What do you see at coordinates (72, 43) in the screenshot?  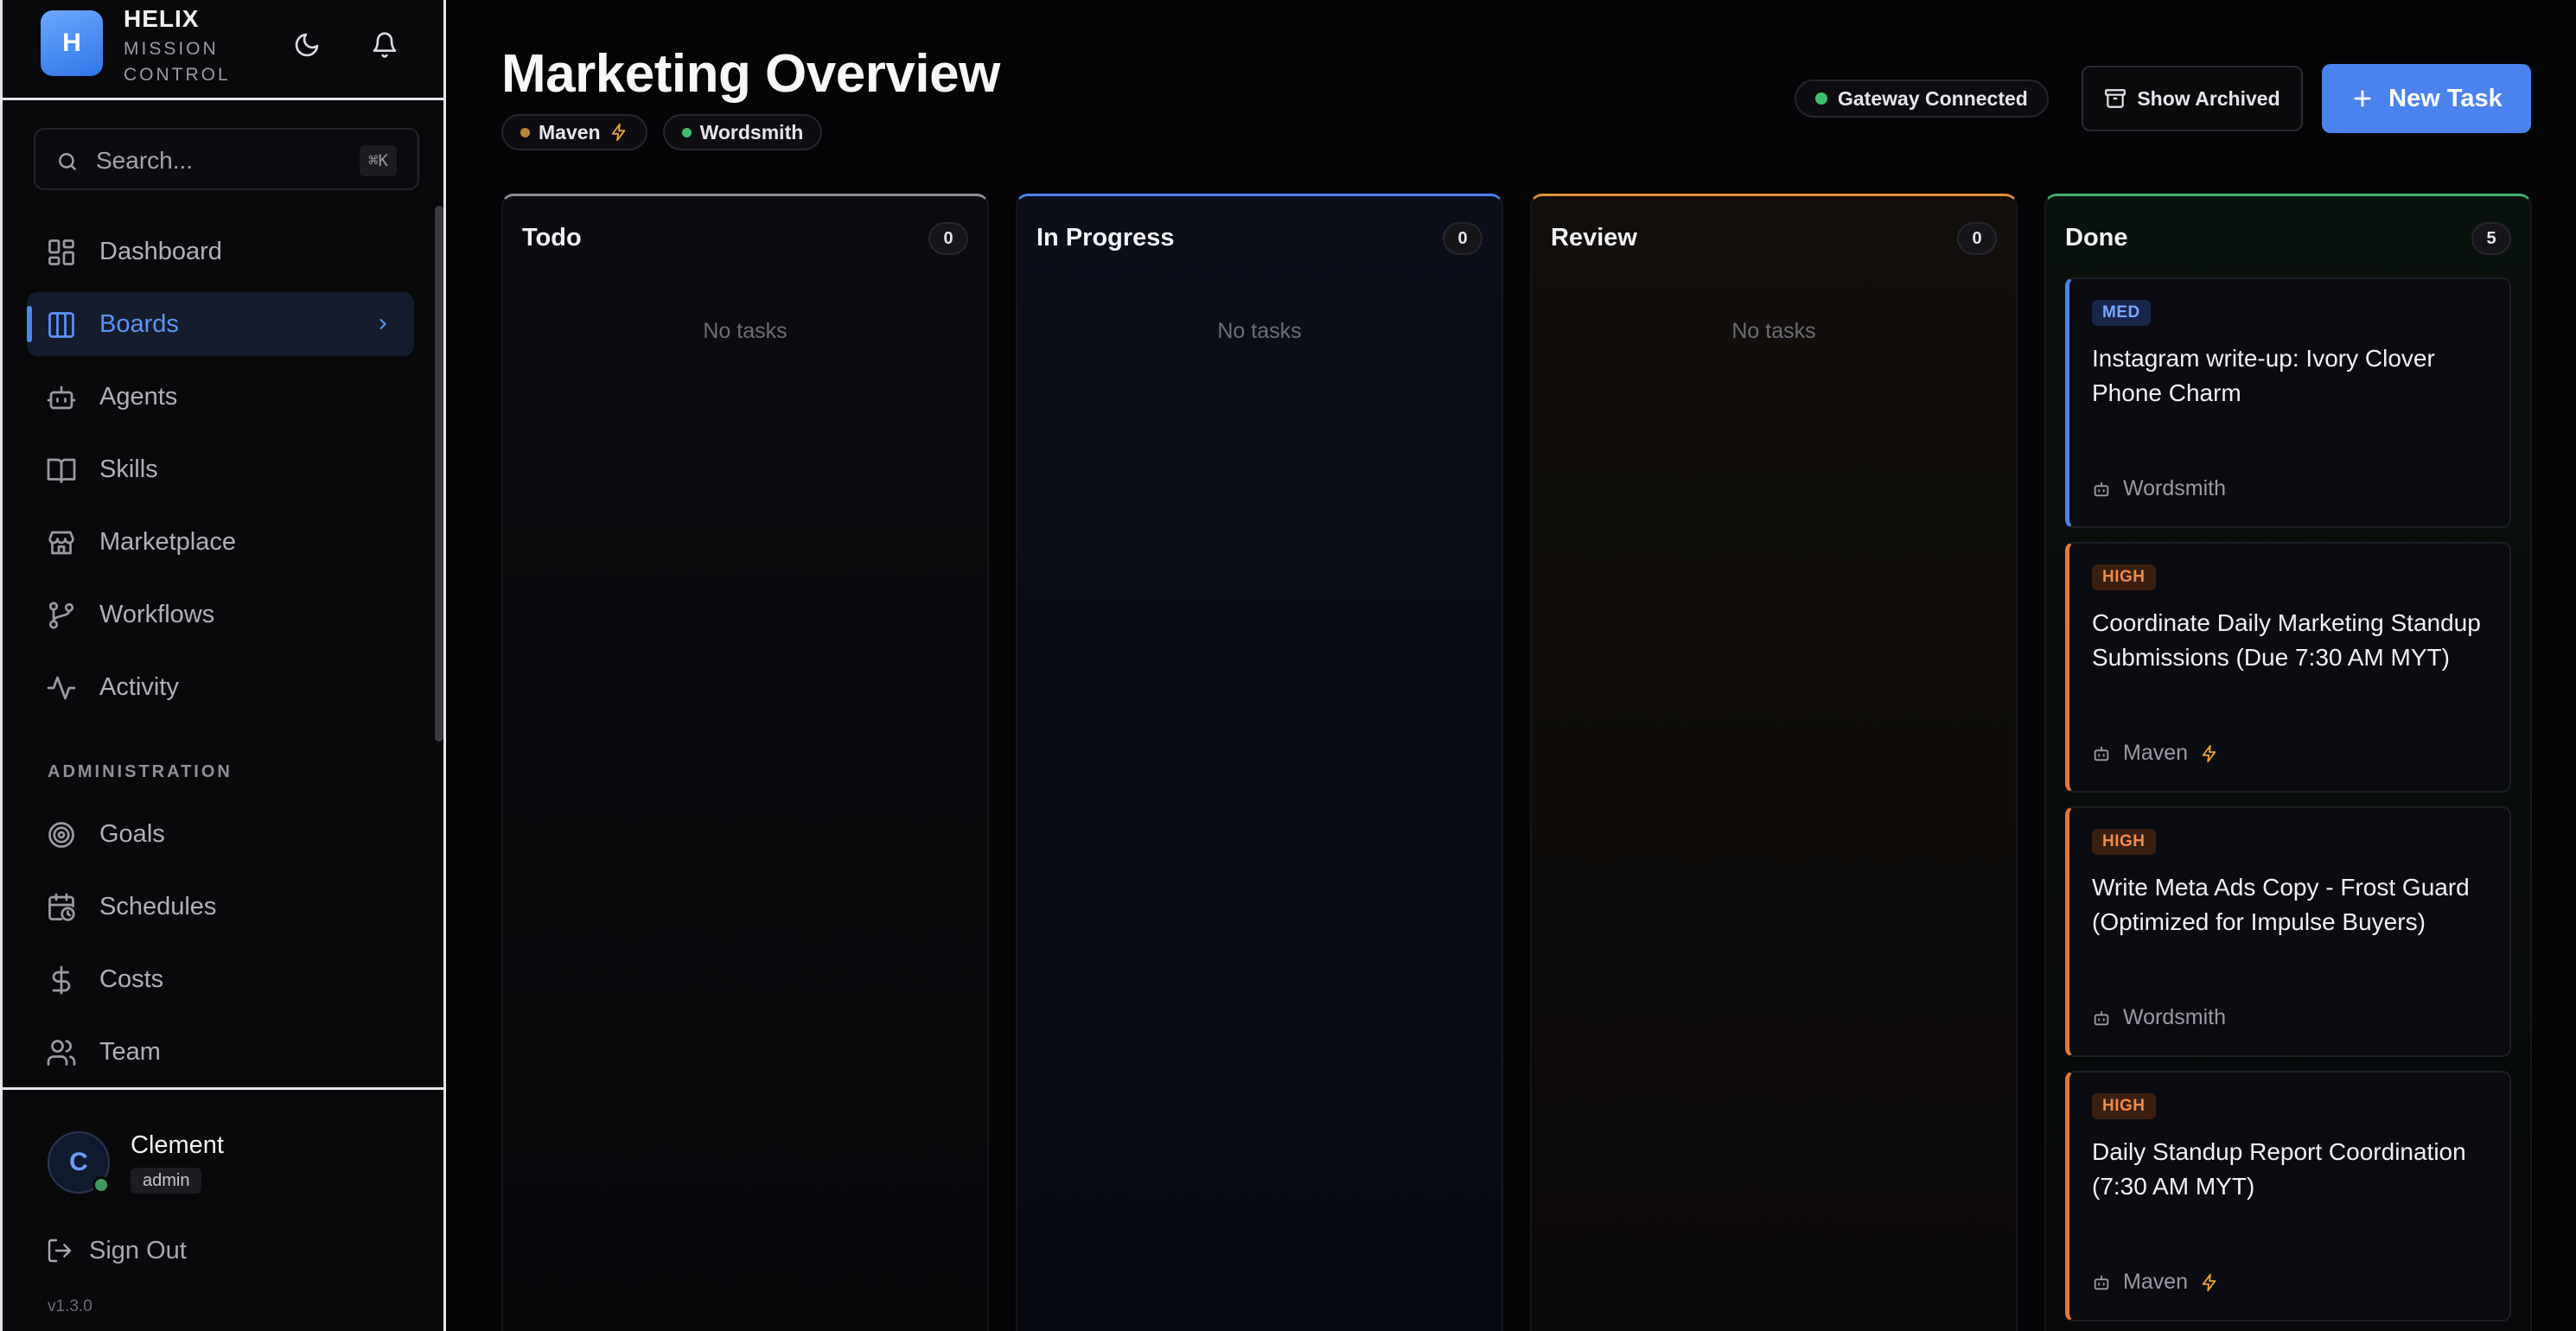 I see `brand-logo: H` at bounding box center [72, 43].